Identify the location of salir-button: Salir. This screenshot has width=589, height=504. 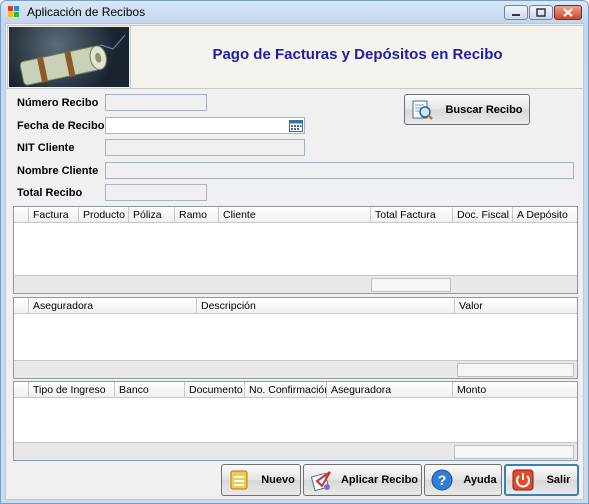
(541, 480).